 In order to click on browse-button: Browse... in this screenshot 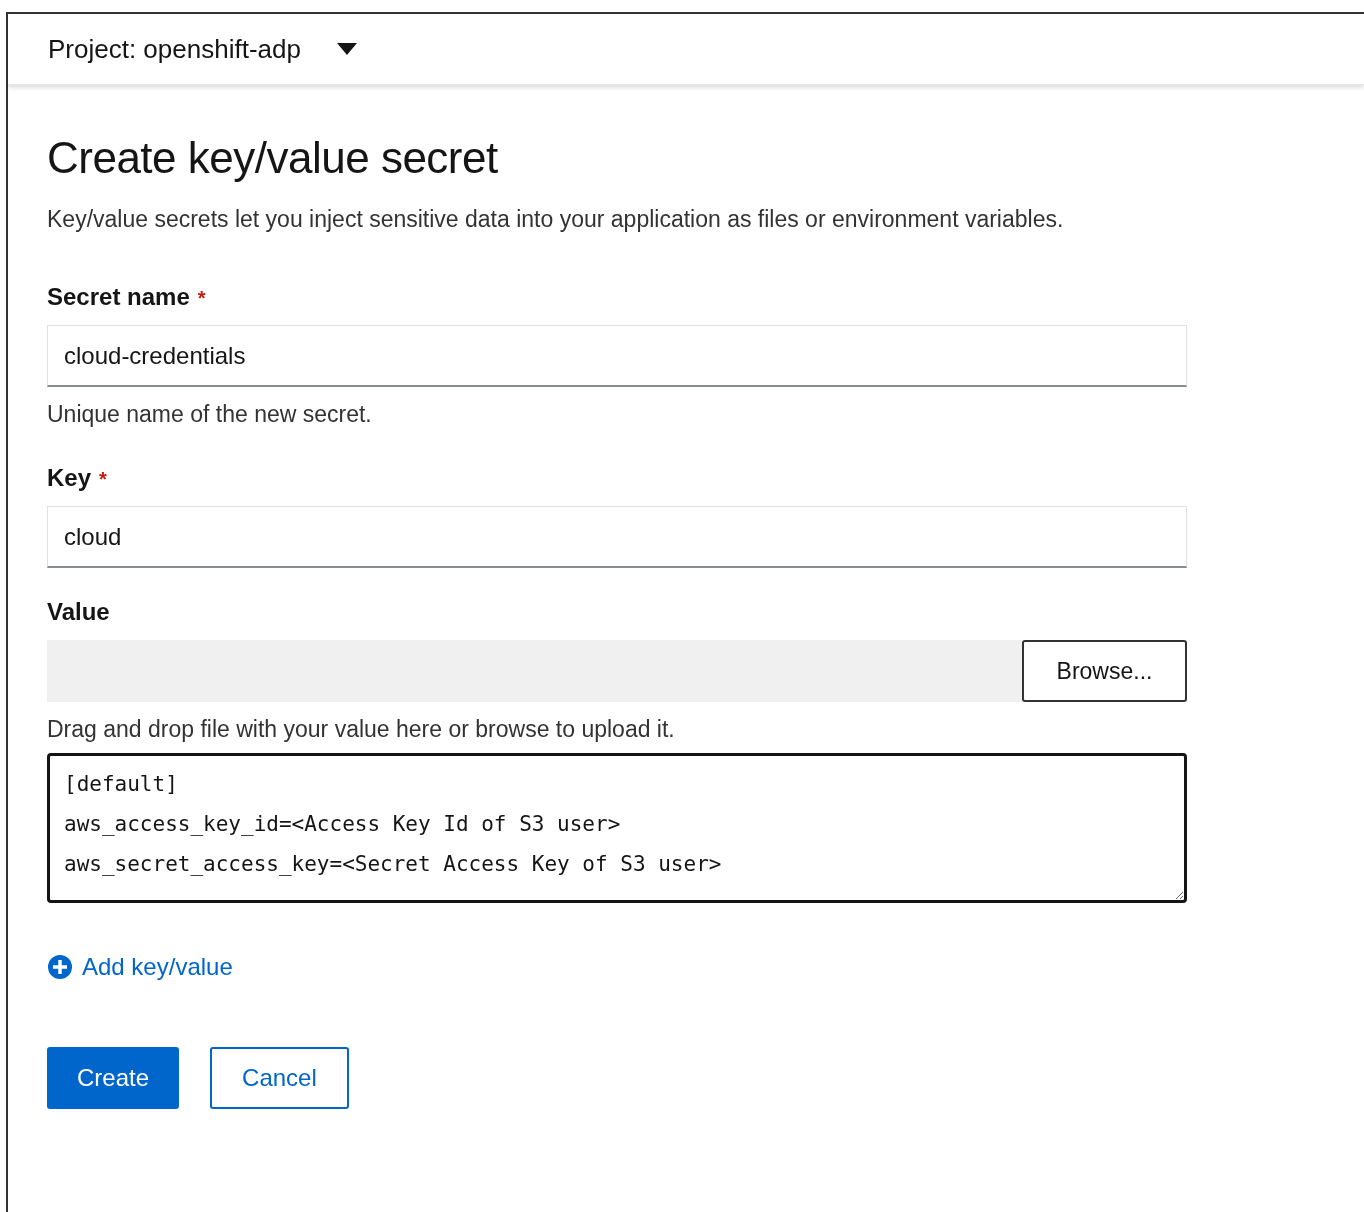, I will do `click(1104, 671)`.